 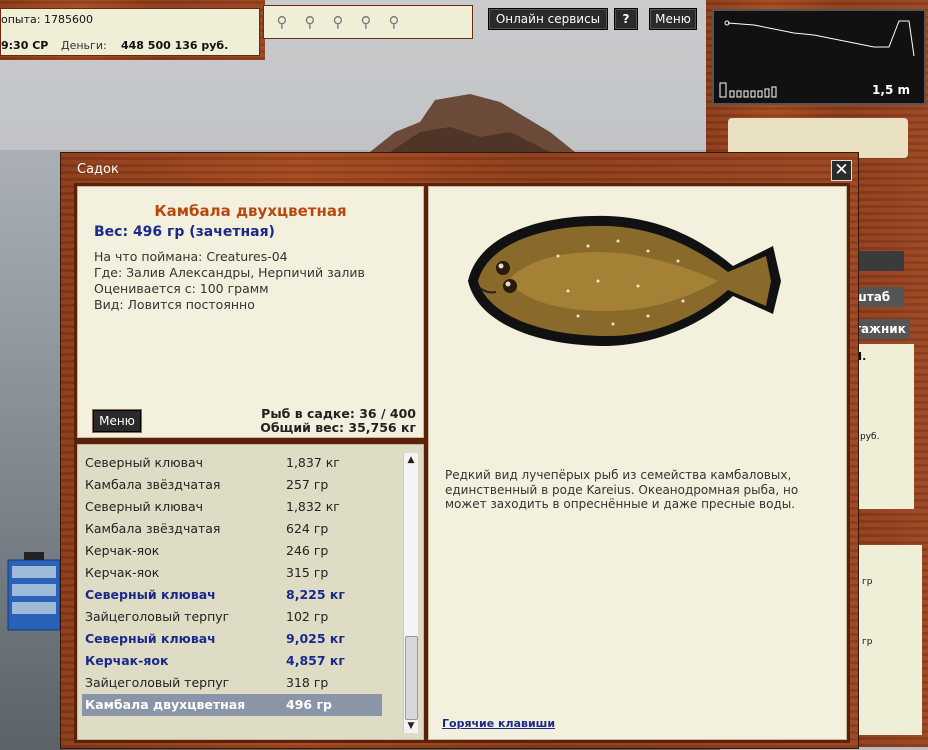 I want to click on fish-kind: Вид: Ловится постоянно, so click(x=174, y=304).